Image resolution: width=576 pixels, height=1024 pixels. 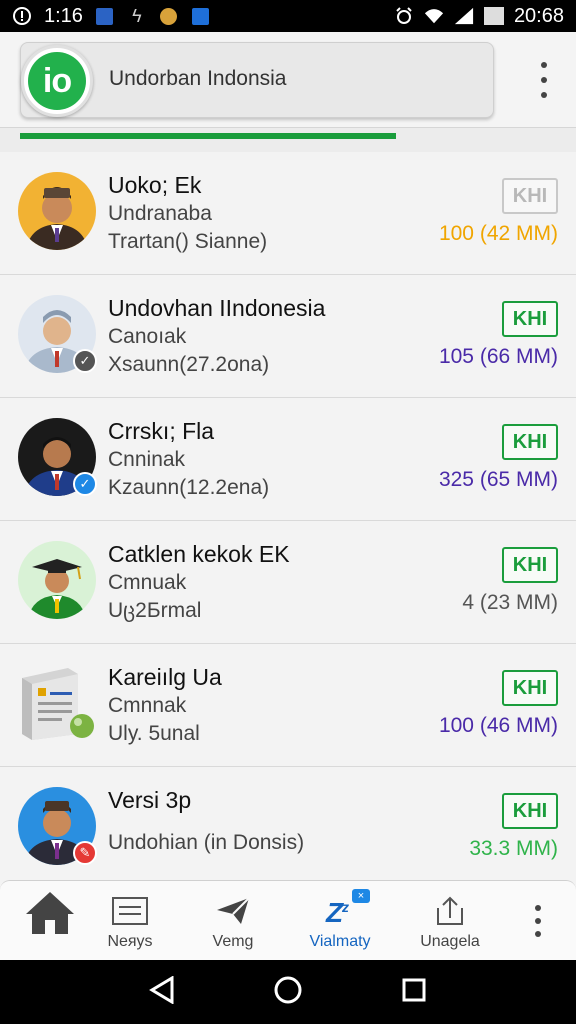 I want to click on app-header: io Undorban Indonsia, so click(x=288, y=80).